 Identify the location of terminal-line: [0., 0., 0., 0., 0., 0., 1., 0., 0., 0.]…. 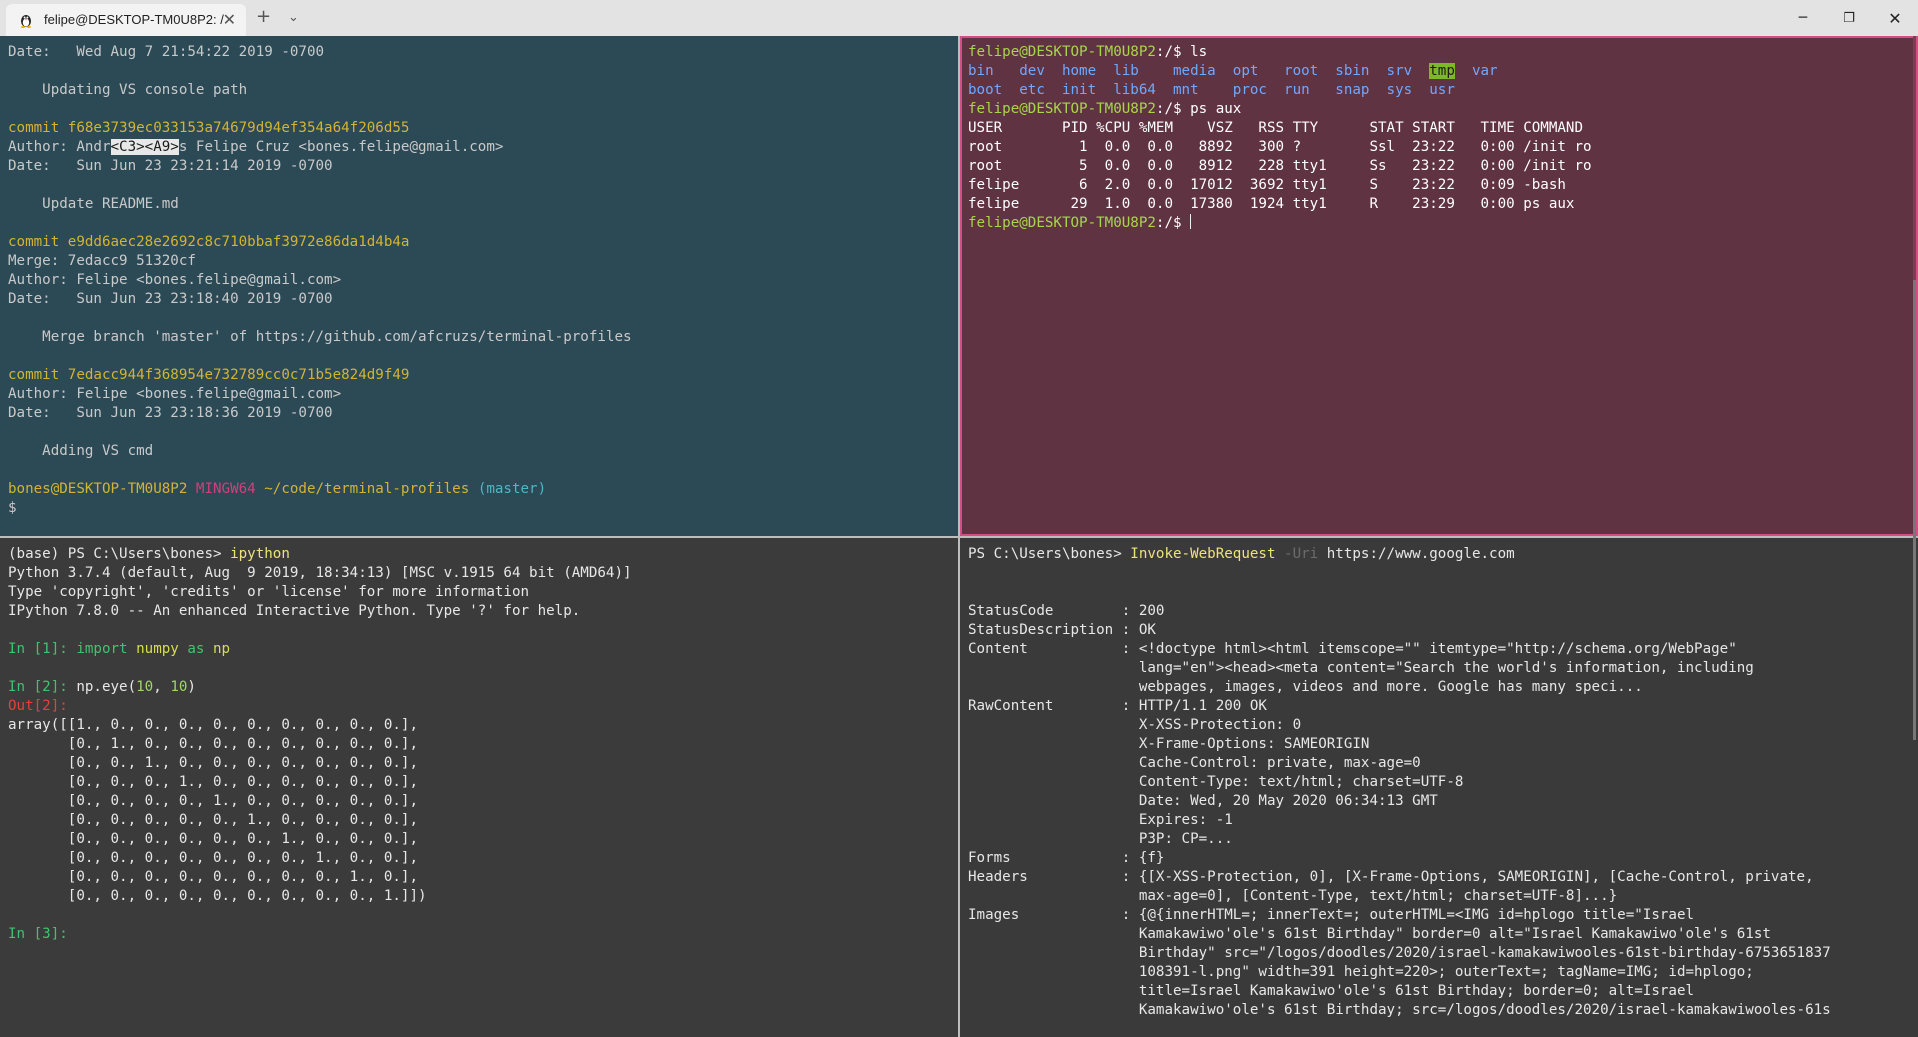
(479, 839).